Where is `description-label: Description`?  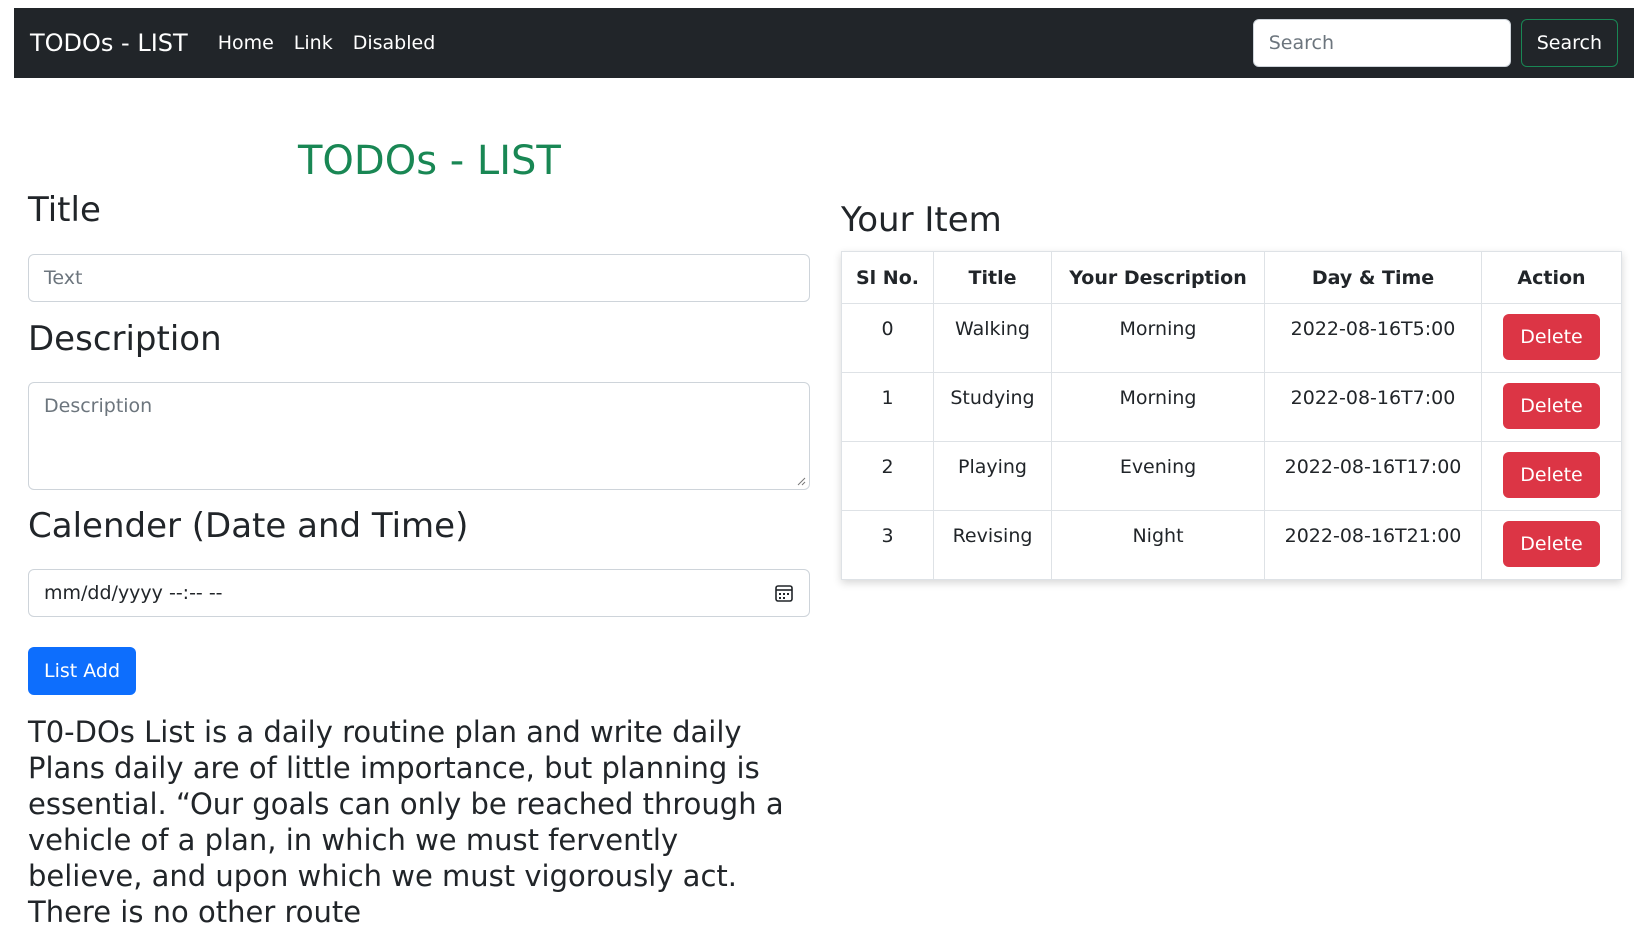
description-label: Description is located at coordinates (125, 339).